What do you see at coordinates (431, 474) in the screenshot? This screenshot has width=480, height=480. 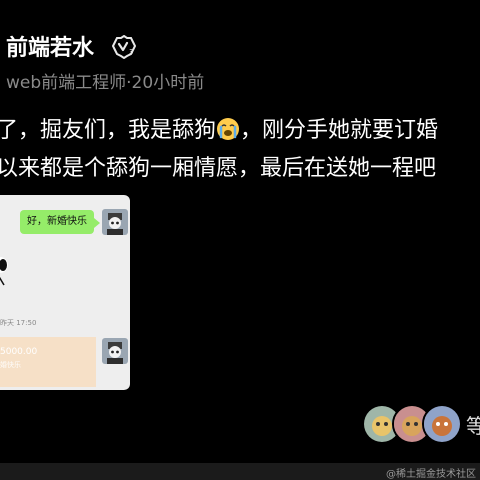 I see `watermark: @稀土掘金技术社区` at bounding box center [431, 474].